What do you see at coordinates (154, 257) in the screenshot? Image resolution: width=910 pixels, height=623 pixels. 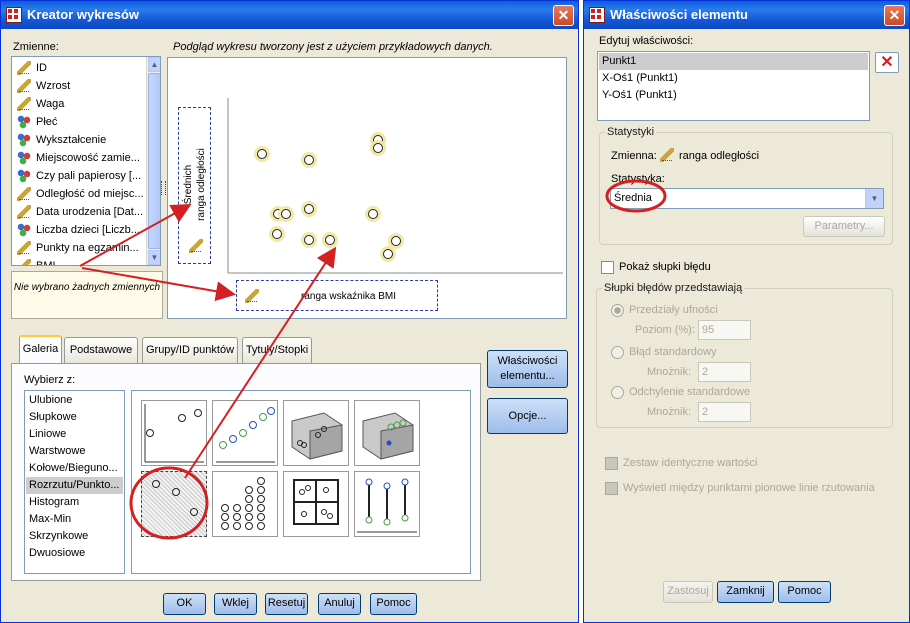 I see `scroll-down-icon: ▼` at bounding box center [154, 257].